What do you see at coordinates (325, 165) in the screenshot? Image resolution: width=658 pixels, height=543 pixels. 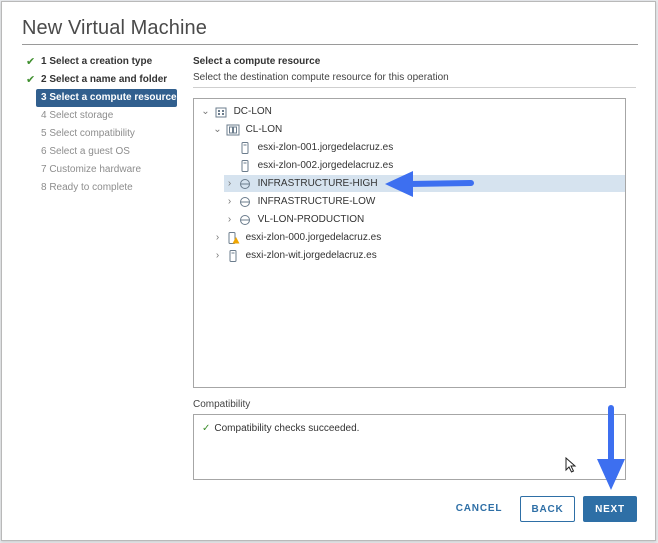 I see `tree-node-label: esxi-zlon-002.jorgedelacruz.es` at bounding box center [325, 165].